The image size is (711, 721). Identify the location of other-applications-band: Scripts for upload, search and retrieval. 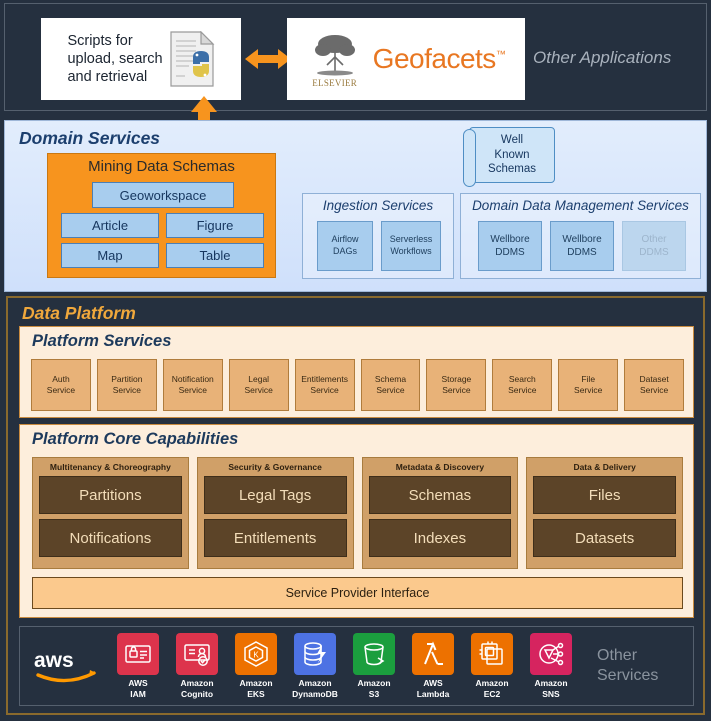
(355, 57).